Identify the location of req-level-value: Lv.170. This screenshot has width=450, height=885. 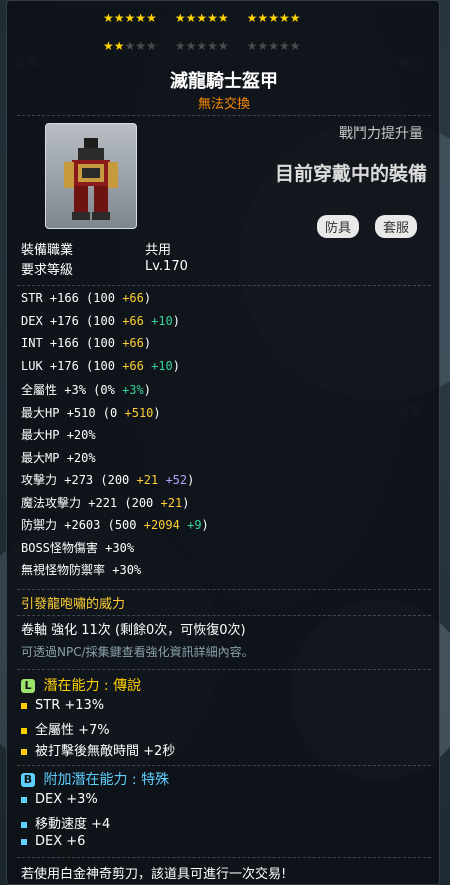
(166, 266).